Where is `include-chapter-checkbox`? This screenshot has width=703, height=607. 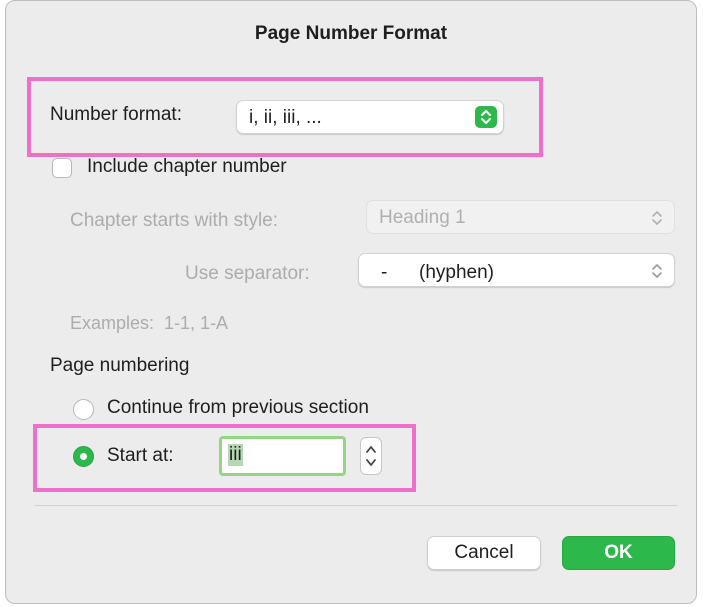 include-chapter-checkbox is located at coordinates (62, 168).